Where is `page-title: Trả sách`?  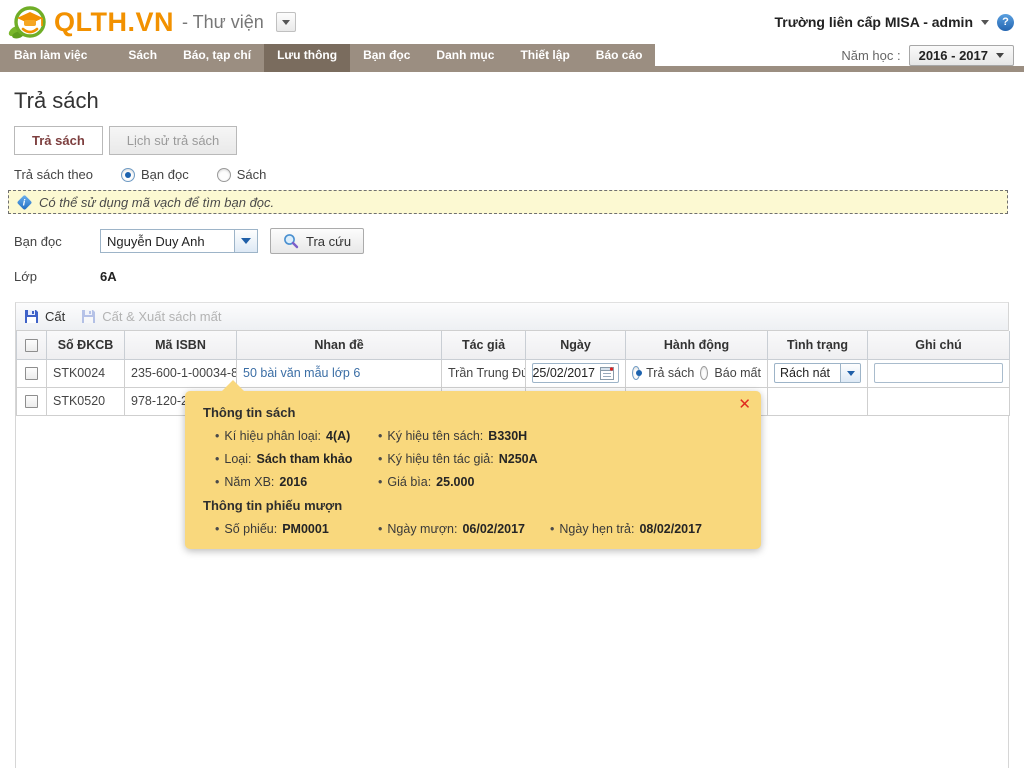 page-title: Trả sách is located at coordinates (56, 100).